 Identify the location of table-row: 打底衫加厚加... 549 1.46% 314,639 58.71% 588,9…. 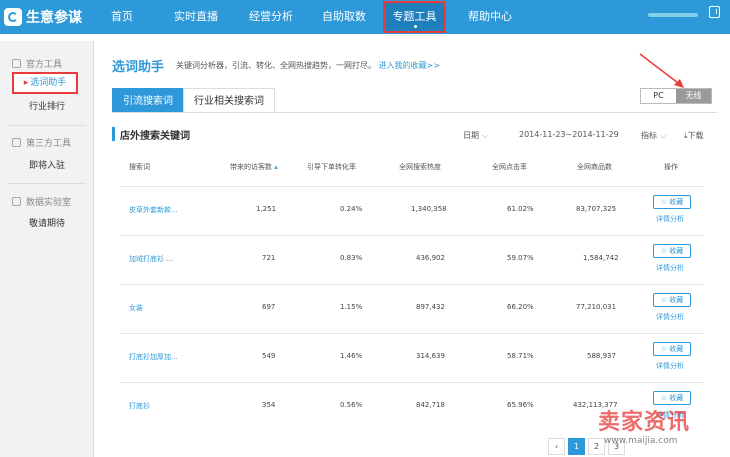
(411, 357).